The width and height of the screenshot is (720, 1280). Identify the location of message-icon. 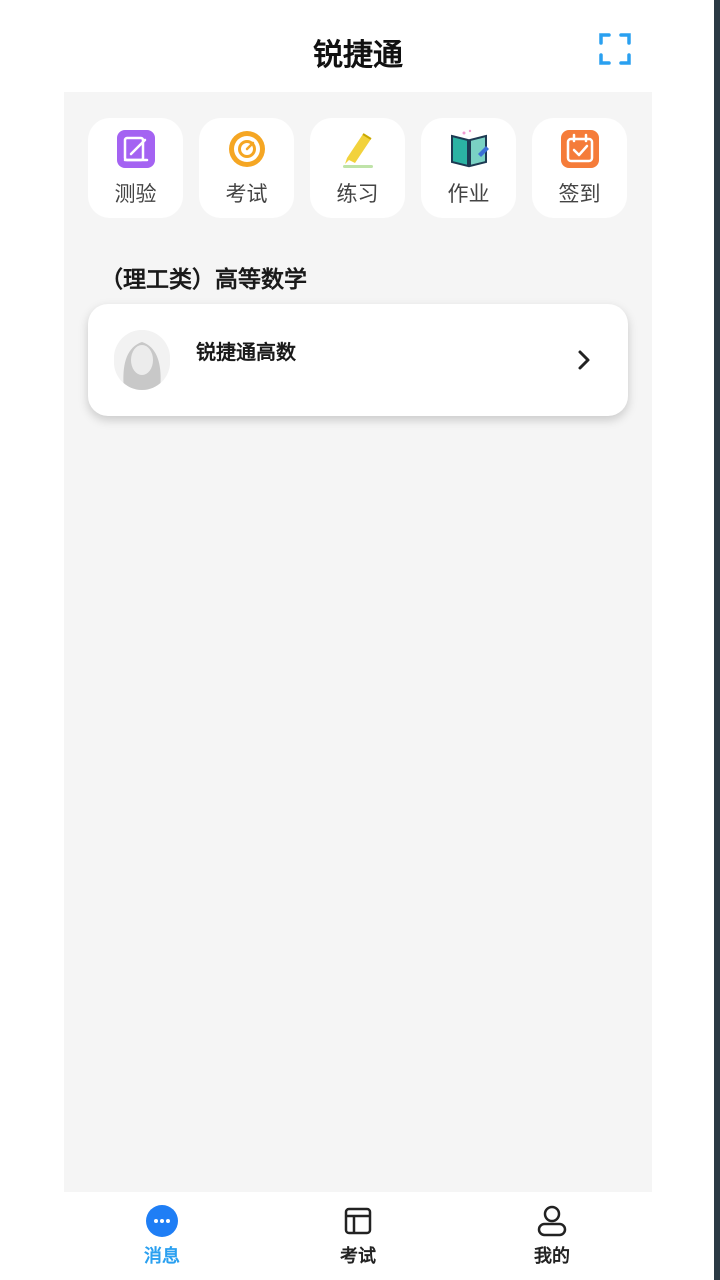
(162, 1221).